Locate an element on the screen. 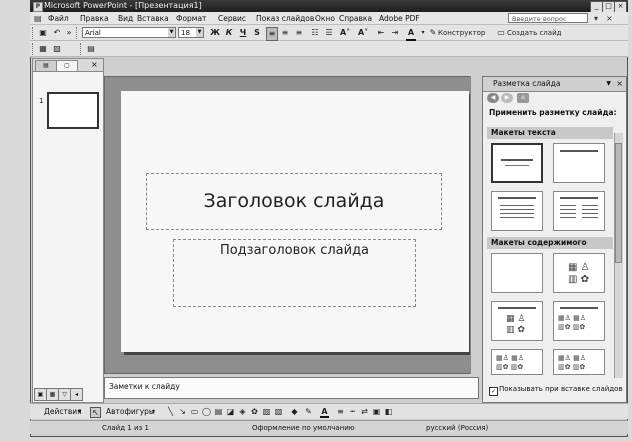 The height and width of the screenshot is (441, 632). menu-slideshow: Показ слайдов is located at coordinates (285, 18).